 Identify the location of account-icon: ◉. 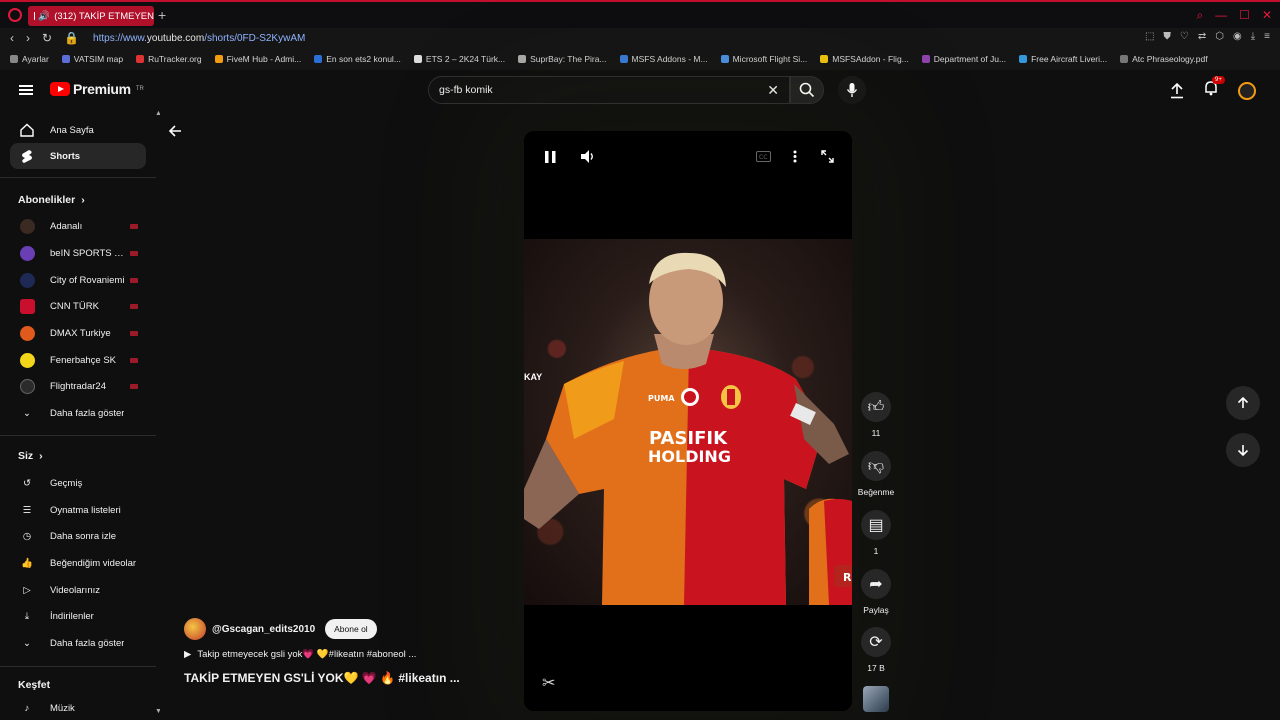
(1237, 36).